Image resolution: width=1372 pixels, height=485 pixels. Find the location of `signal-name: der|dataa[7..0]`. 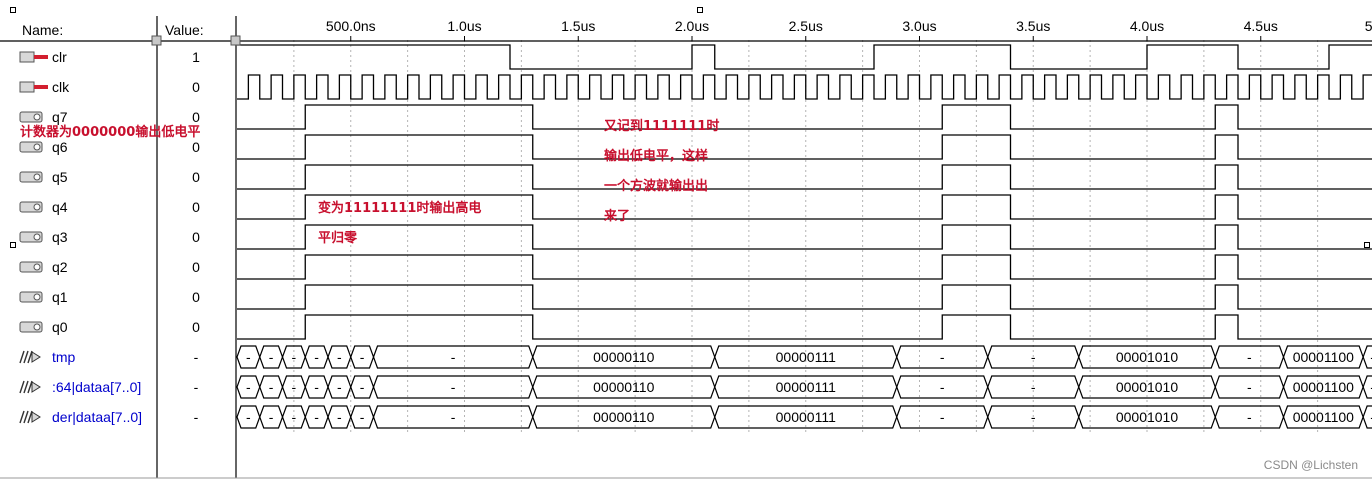

signal-name: der|dataa[7..0] is located at coordinates (97, 417).